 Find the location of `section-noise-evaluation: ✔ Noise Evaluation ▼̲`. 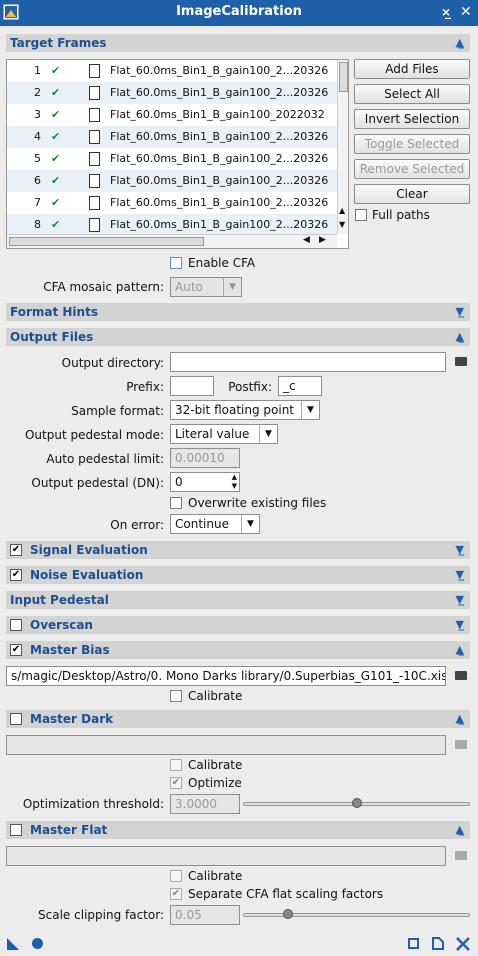

section-noise-evaluation: ✔ Noise Evaluation ▼̲ is located at coordinates (238, 575).